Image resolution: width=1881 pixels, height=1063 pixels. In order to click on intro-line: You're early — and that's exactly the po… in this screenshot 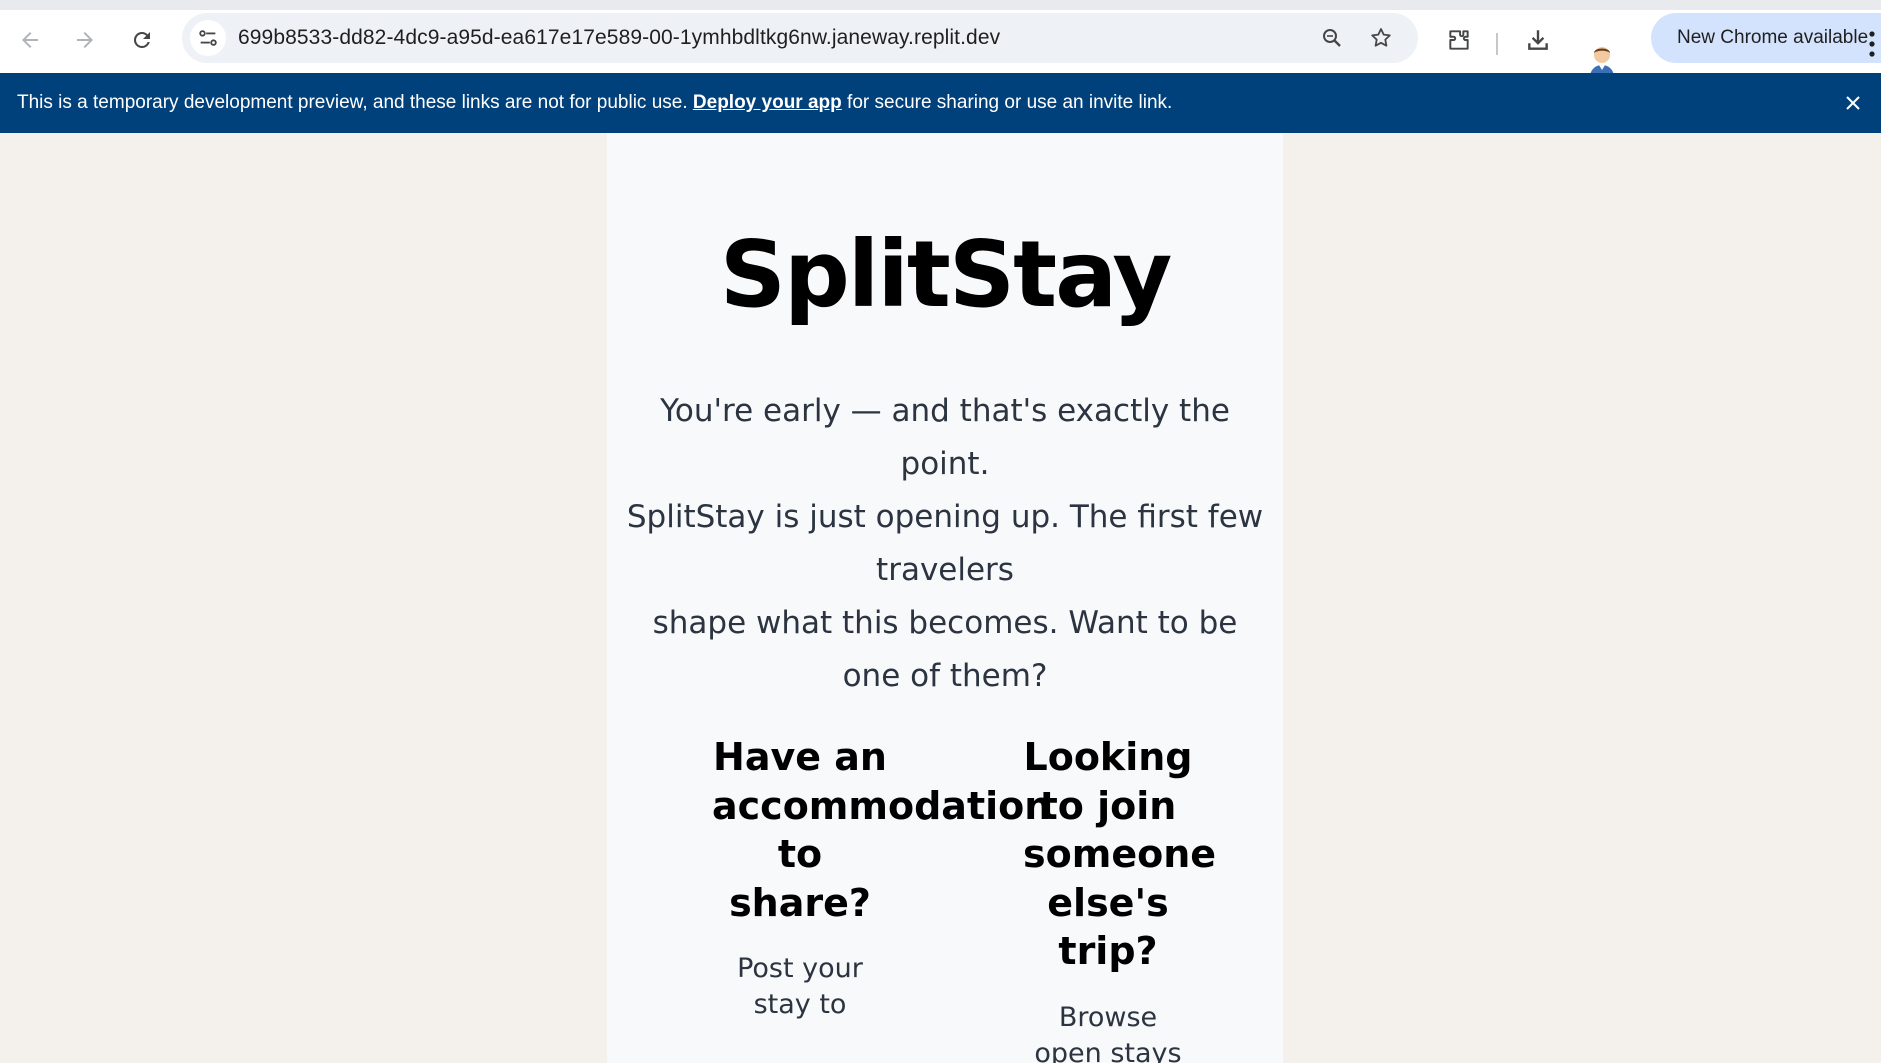, I will do `click(945, 437)`.